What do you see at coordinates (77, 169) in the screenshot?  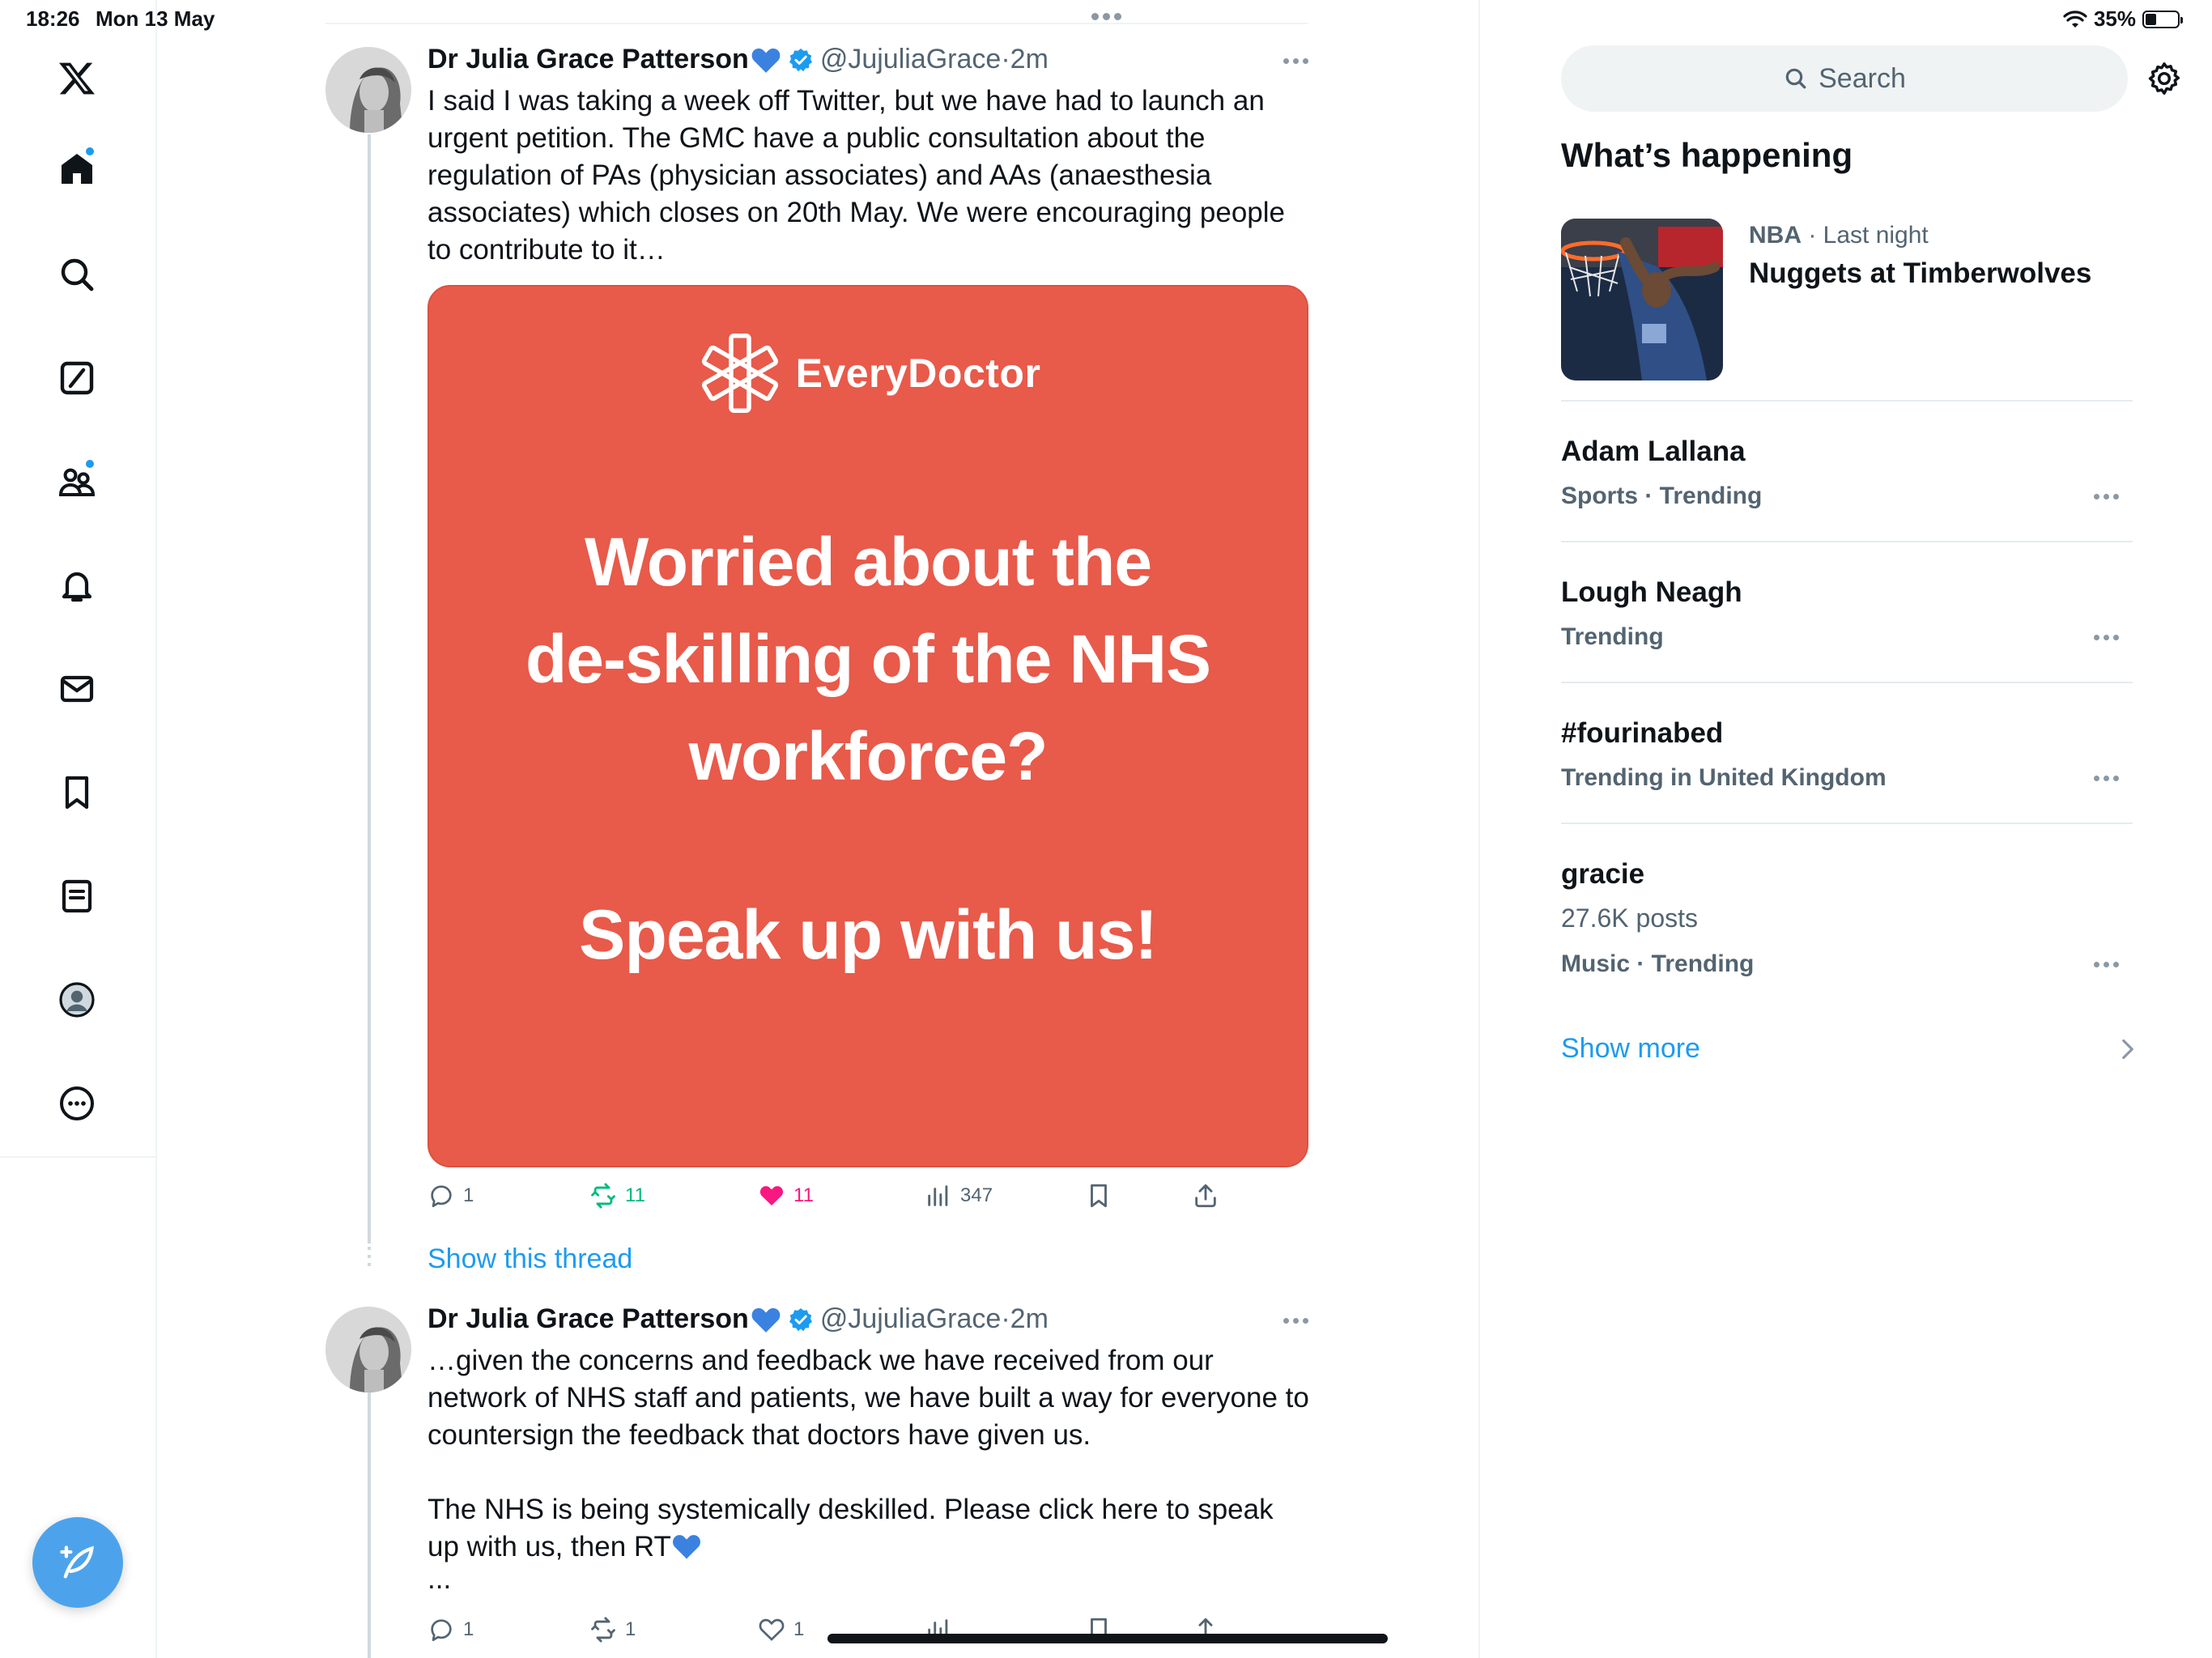 I see `home-icon` at bounding box center [77, 169].